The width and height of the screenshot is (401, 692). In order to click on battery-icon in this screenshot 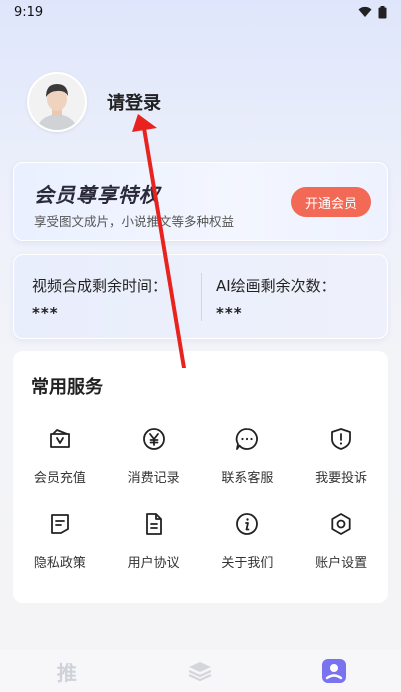, I will do `click(382, 11)`.